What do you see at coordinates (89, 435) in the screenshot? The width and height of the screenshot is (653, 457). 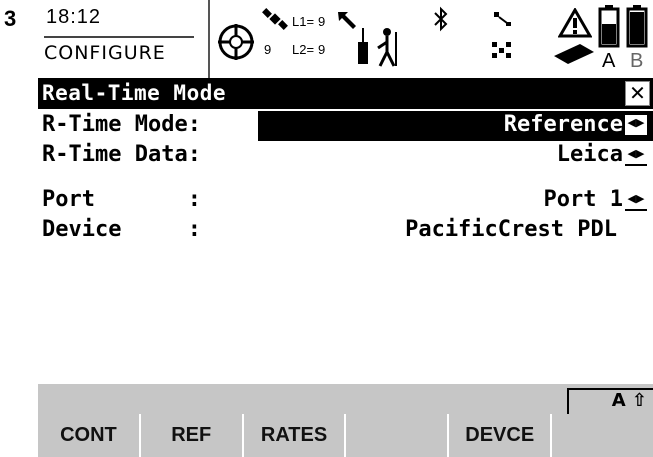 I see `softkey-f1-cont: CONT` at bounding box center [89, 435].